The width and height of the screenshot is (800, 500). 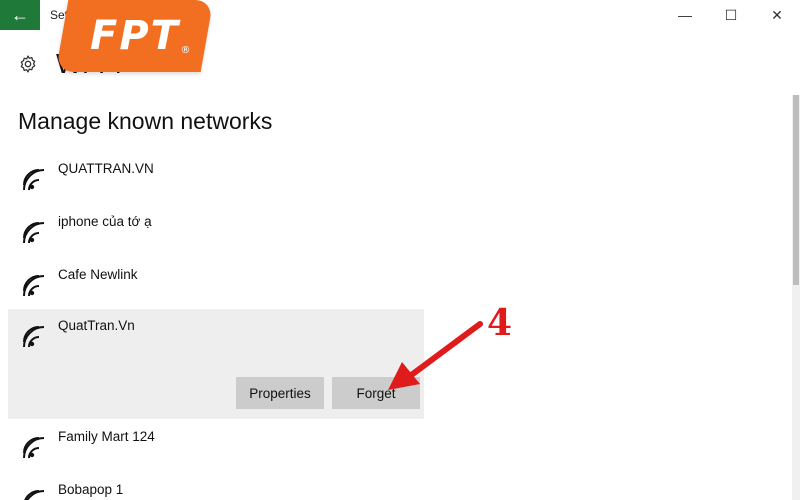 I want to click on minimize-icon: —, so click(x=685, y=15).